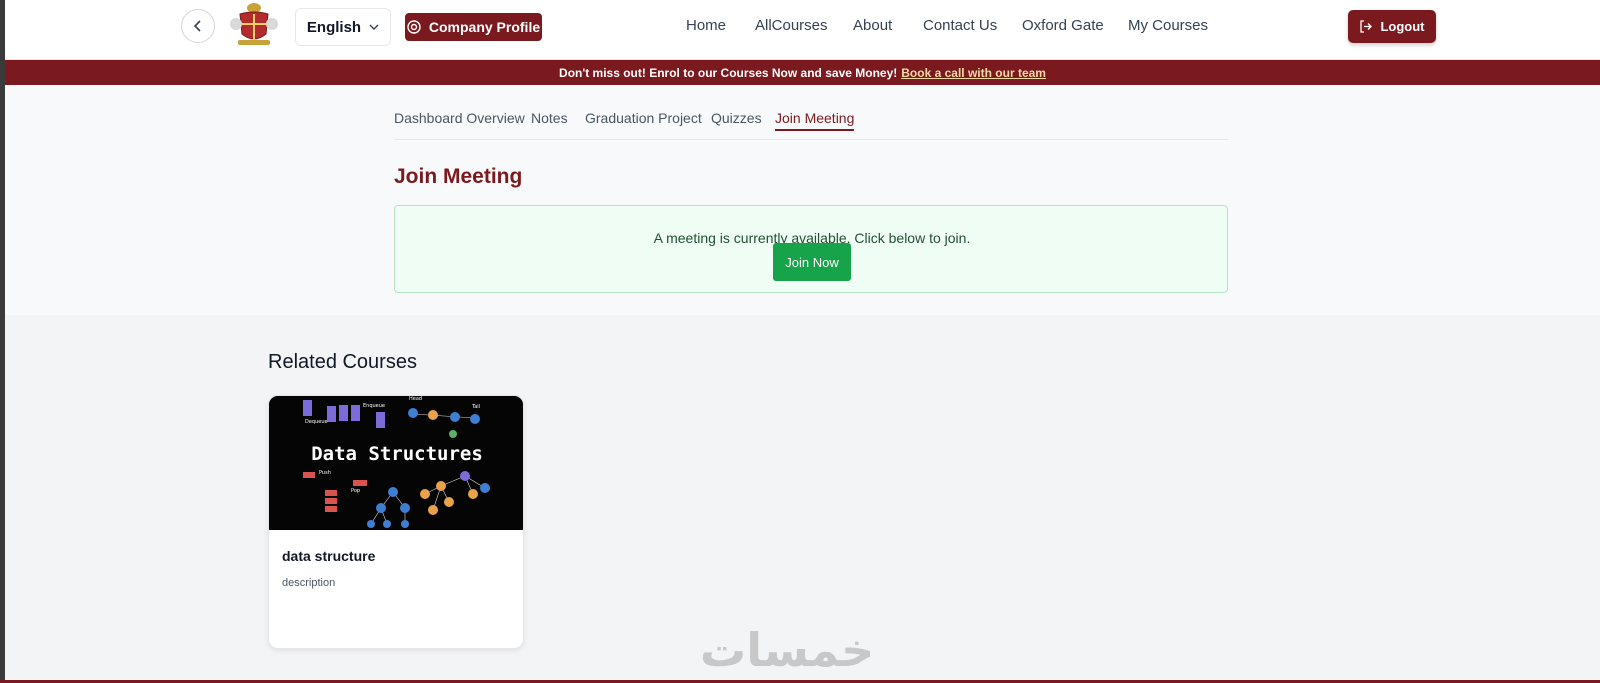  I want to click on watermark: خمسات, so click(787, 650).